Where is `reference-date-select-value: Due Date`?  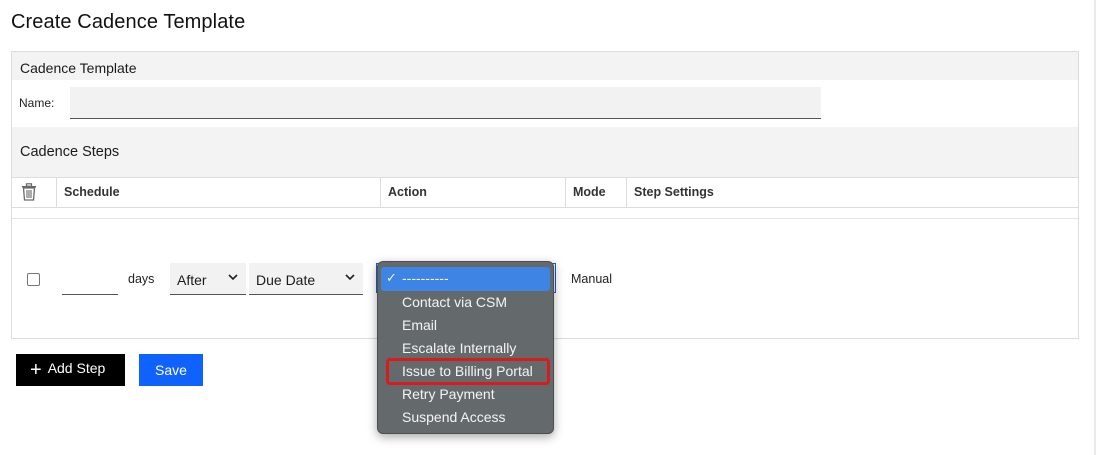 reference-date-select-value: Due Date is located at coordinates (286, 280).